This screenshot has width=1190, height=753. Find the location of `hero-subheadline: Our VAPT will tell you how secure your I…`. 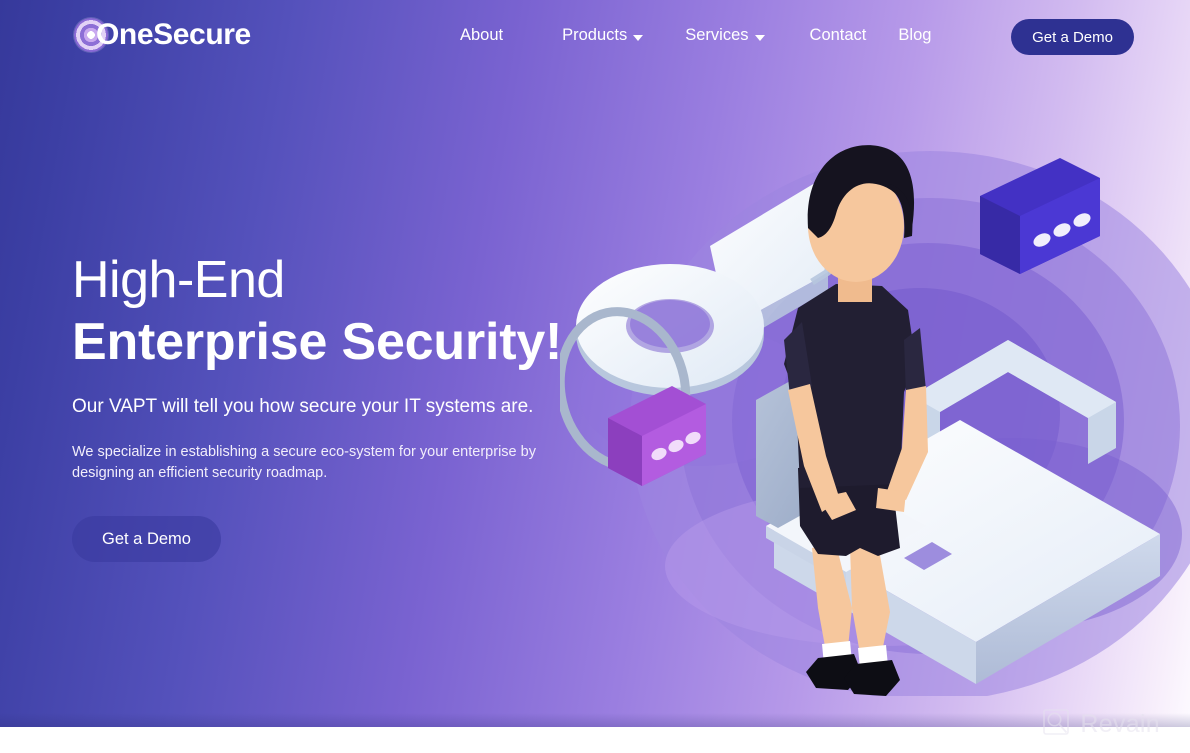

hero-subheadline: Our VAPT will tell you how secure your I… is located at coordinates (303, 406).